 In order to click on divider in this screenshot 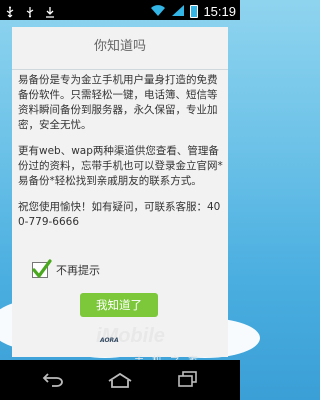, I will do `click(120, 69)`.